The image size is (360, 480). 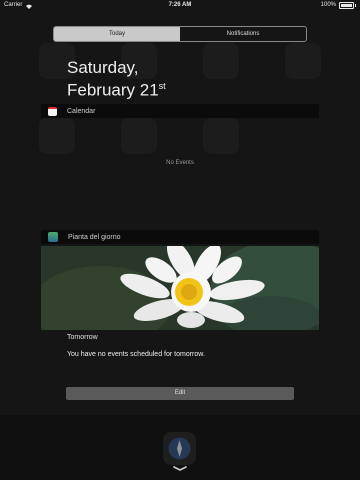 What do you see at coordinates (113, 90) in the screenshot?
I see `date-month-day: February 21` at bounding box center [113, 90].